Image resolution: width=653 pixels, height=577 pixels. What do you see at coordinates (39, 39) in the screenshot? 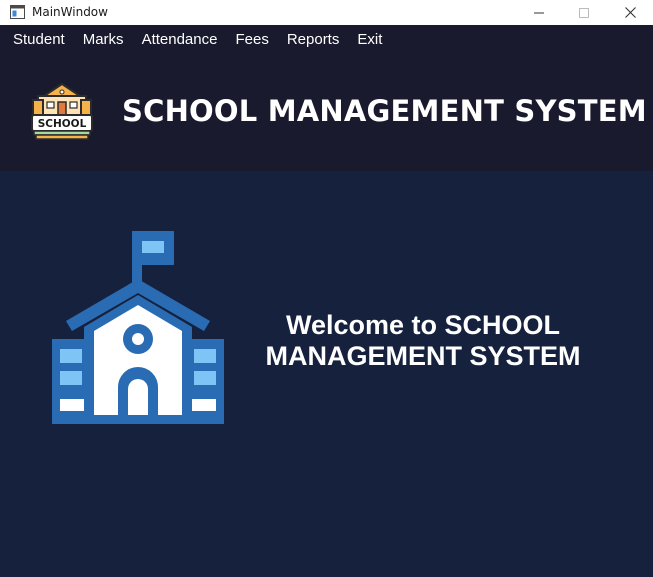
I see `menu-student: Student` at bounding box center [39, 39].